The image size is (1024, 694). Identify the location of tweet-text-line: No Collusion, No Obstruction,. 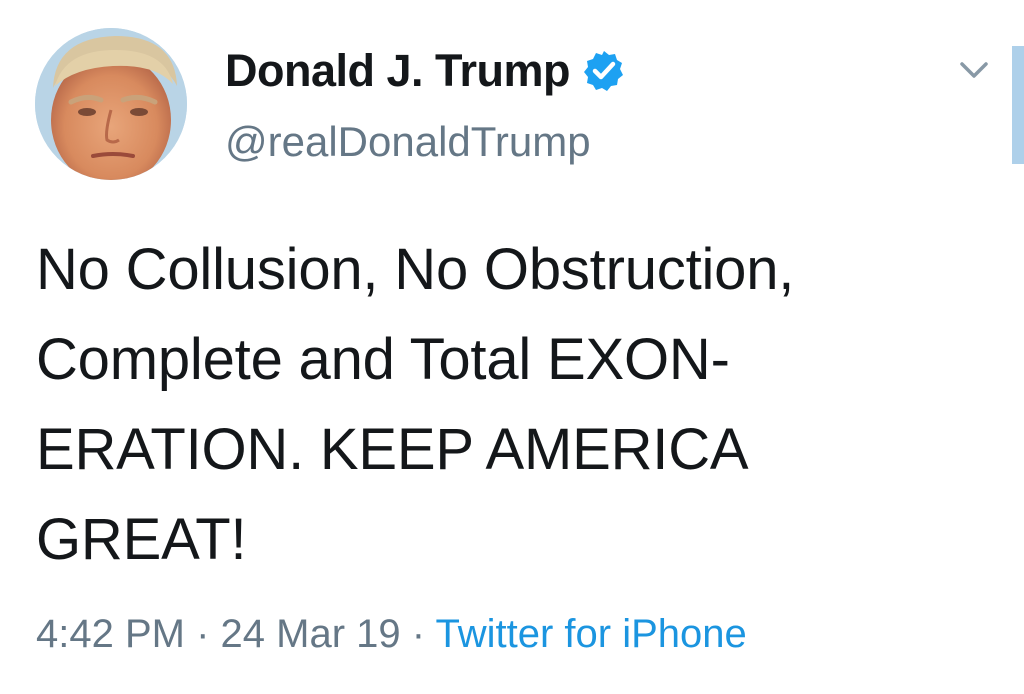
(415, 269).